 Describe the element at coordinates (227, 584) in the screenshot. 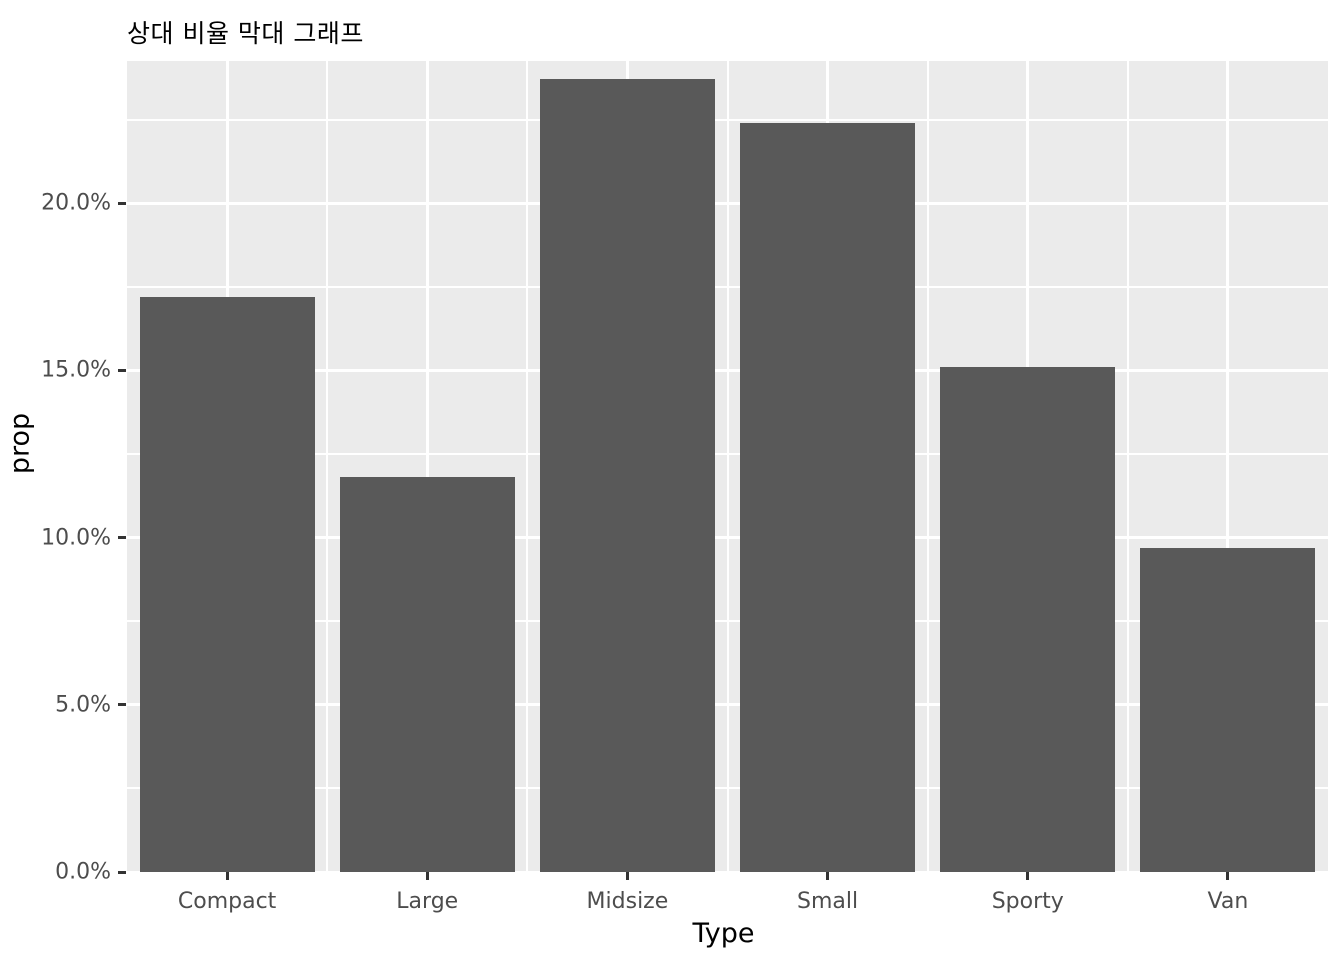

I see `bar-compact` at that location.